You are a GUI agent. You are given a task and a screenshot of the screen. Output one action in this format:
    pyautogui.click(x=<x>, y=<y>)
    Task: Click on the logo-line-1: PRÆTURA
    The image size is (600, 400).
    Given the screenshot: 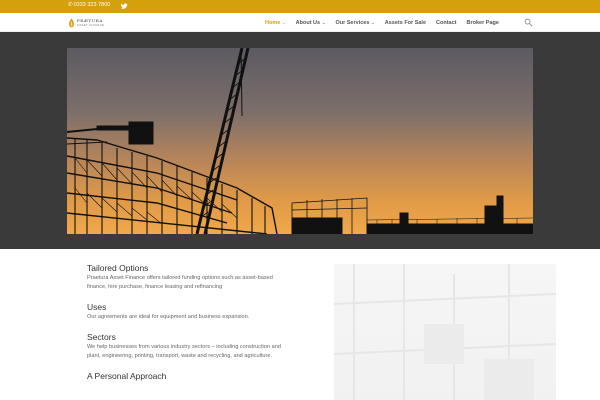 What is the action you would take?
    pyautogui.click(x=90, y=20)
    